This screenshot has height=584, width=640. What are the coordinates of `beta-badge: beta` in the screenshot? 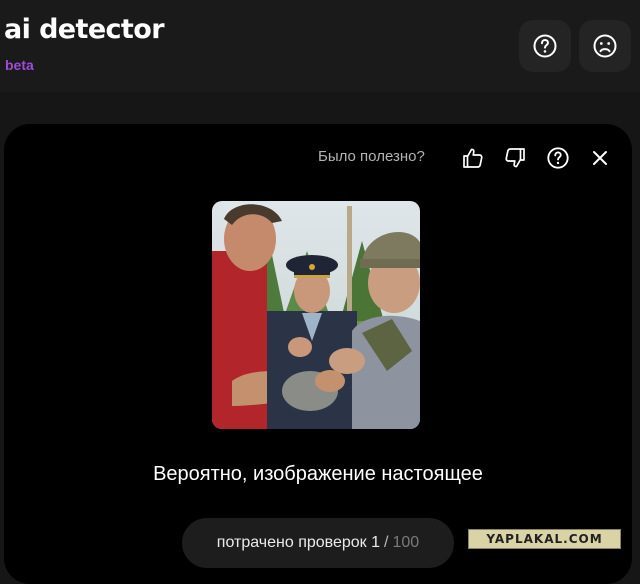 It's located at (19, 65).